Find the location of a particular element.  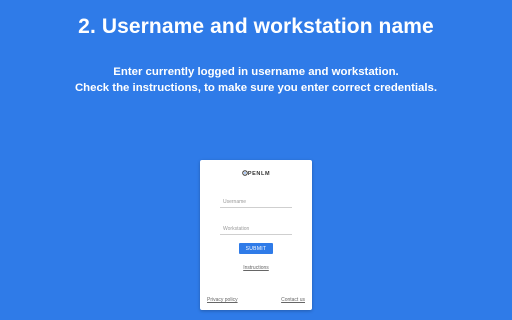

contact-us-link: Contact us is located at coordinates (293, 300).